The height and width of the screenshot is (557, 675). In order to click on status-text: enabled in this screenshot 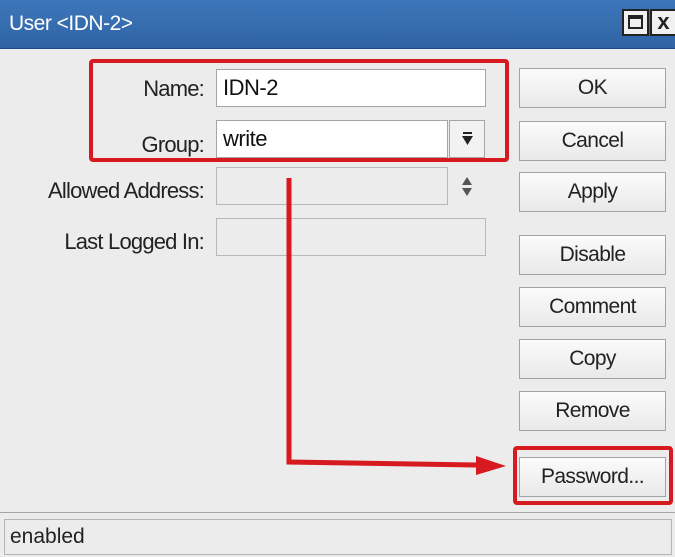, I will do `click(338, 537)`.